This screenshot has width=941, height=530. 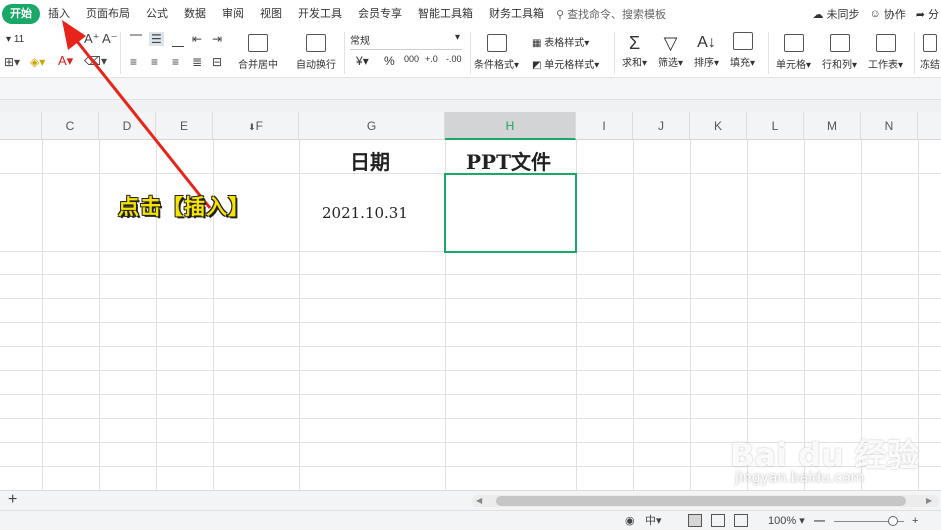 What do you see at coordinates (431, 59) in the screenshot?
I see `increase-decimal-button: +.0` at bounding box center [431, 59].